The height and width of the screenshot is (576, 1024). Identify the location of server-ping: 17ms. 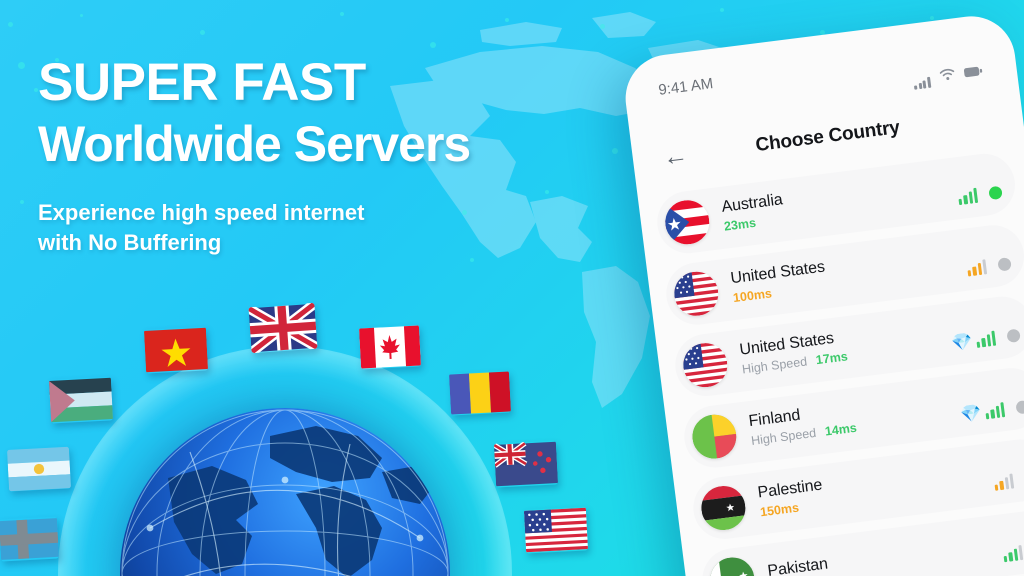
(831, 357).